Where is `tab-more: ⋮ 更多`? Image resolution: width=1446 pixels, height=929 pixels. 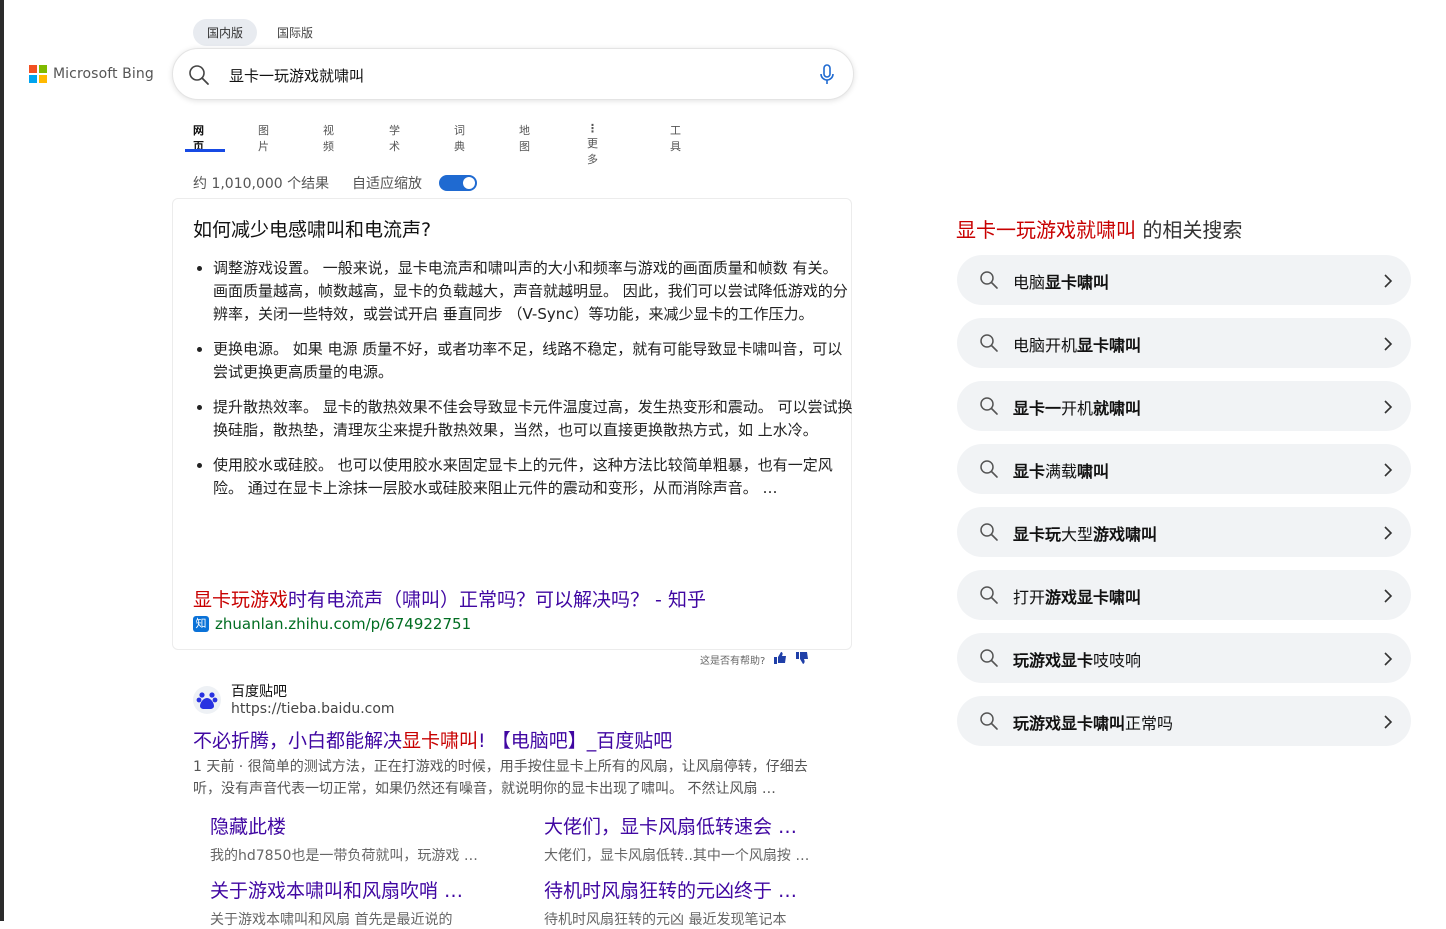 tab-more: ⋮ 更多 is located at coordinates (592, 144).